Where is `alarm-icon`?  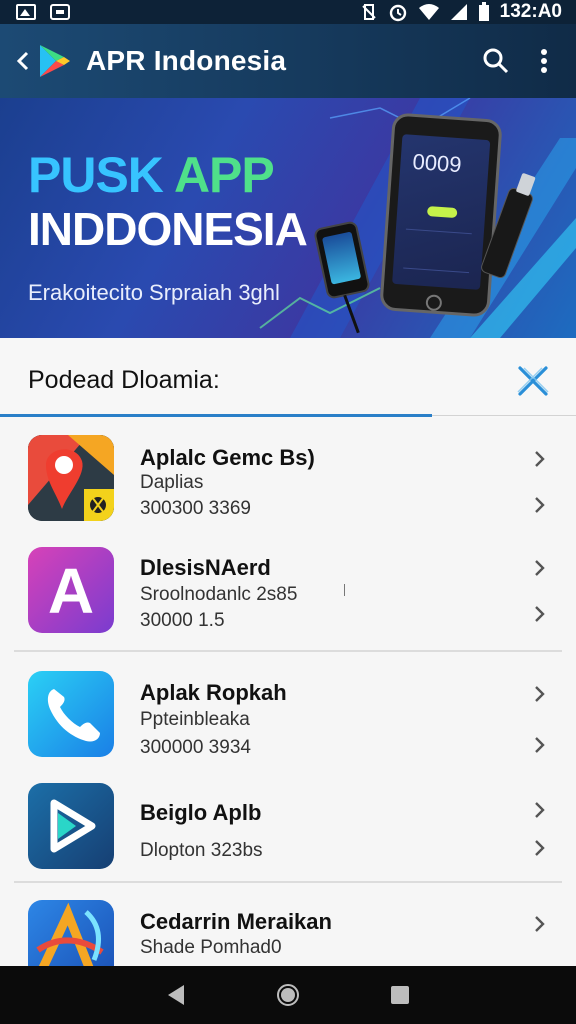
alarm-icon is located at coordinates (397, 13).